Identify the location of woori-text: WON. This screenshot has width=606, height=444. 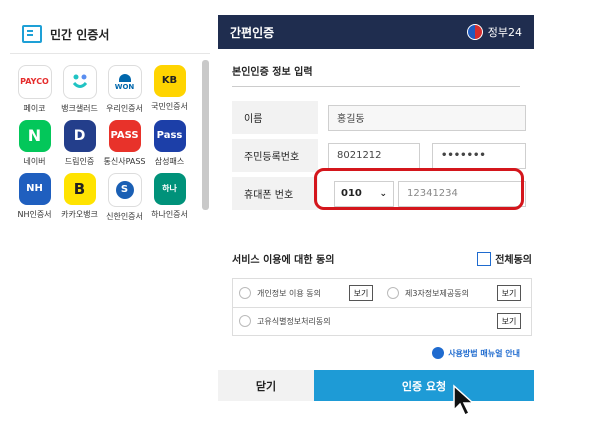
(124, 86).